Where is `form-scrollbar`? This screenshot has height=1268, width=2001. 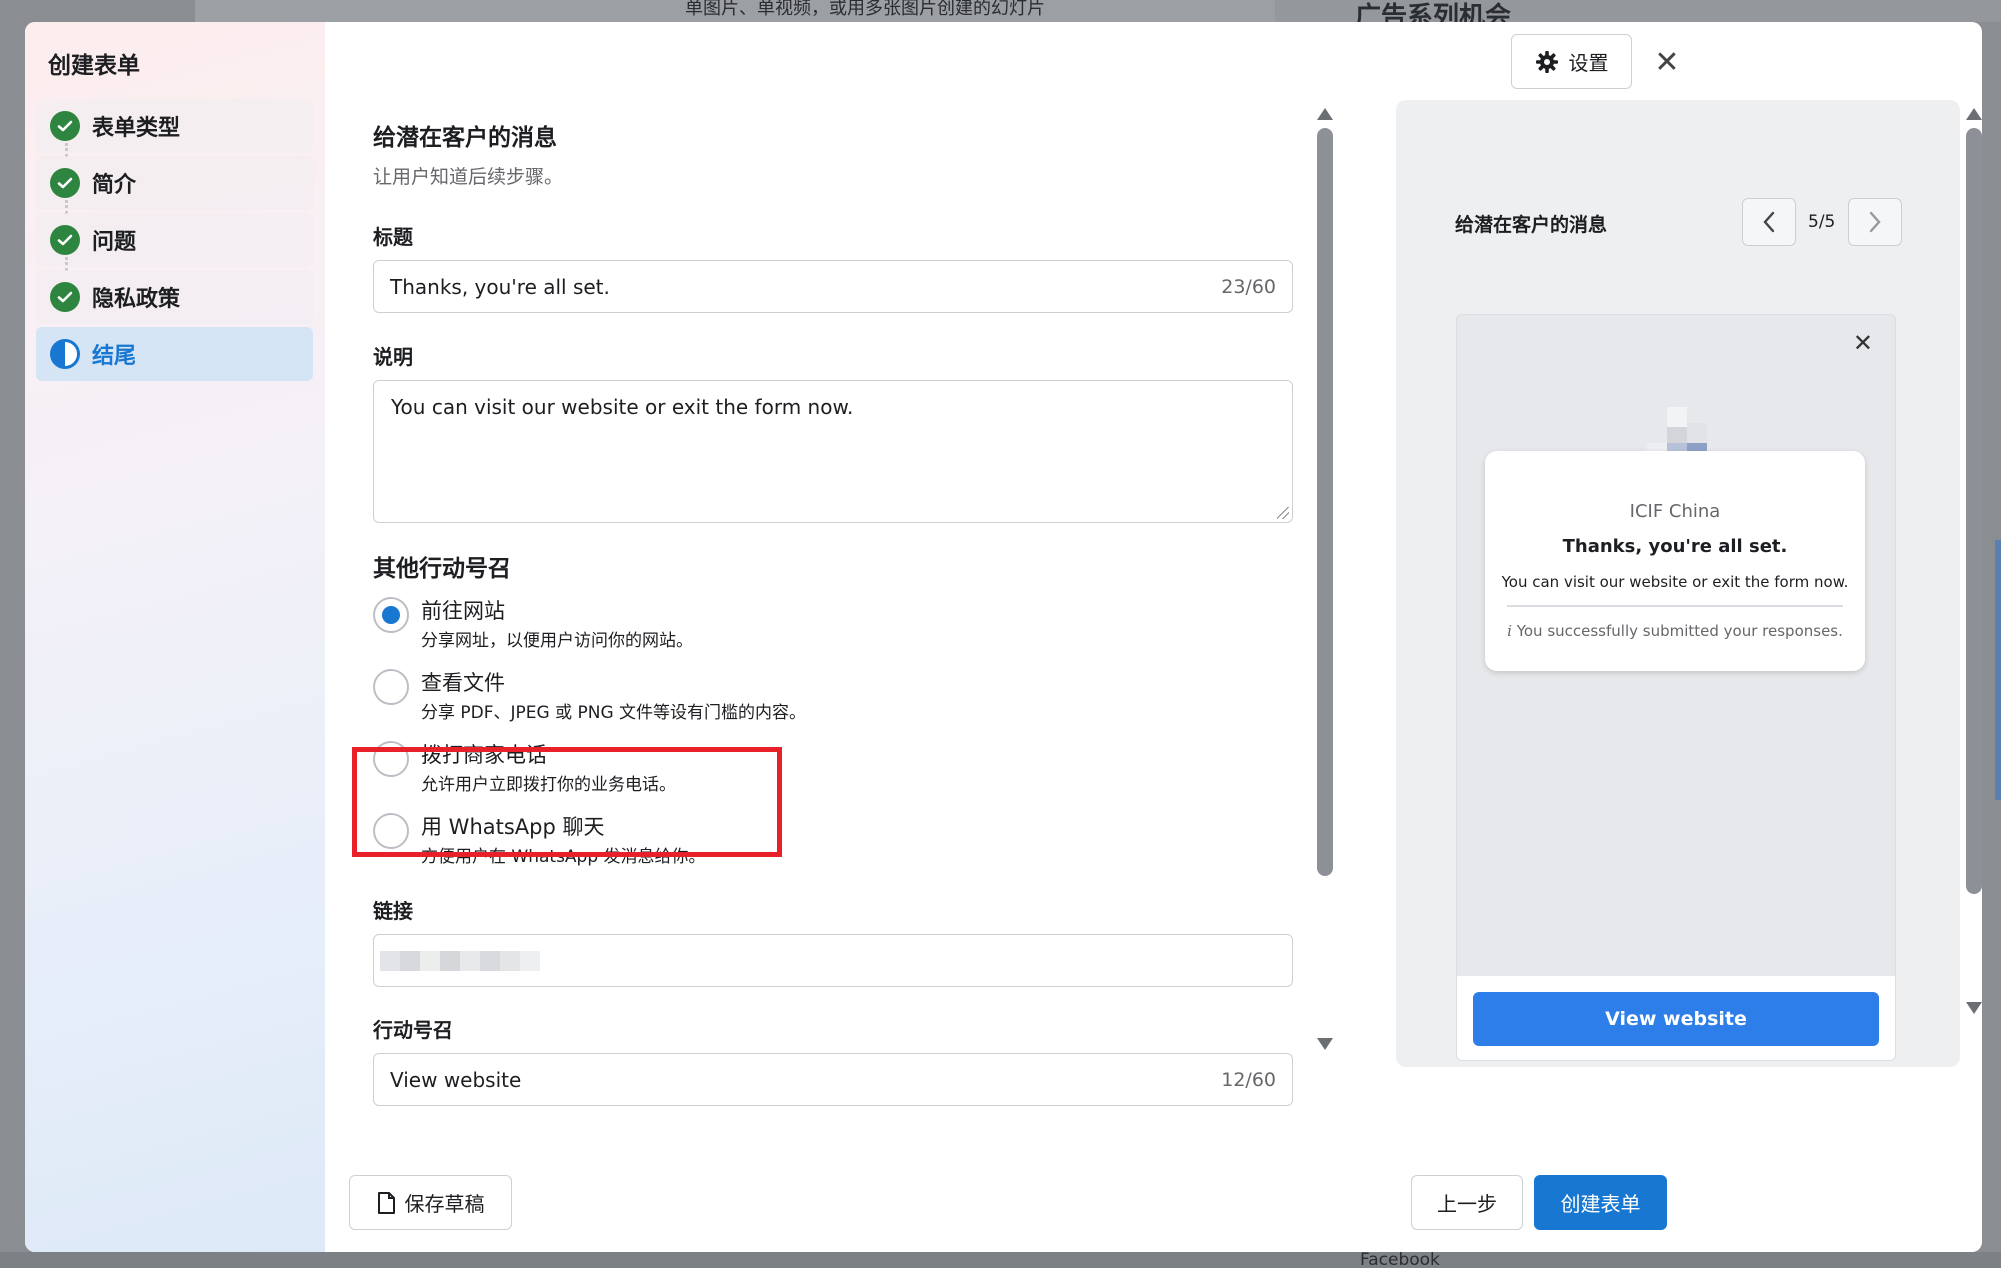
form-scrollbar is located at coordinates (1325, 604).